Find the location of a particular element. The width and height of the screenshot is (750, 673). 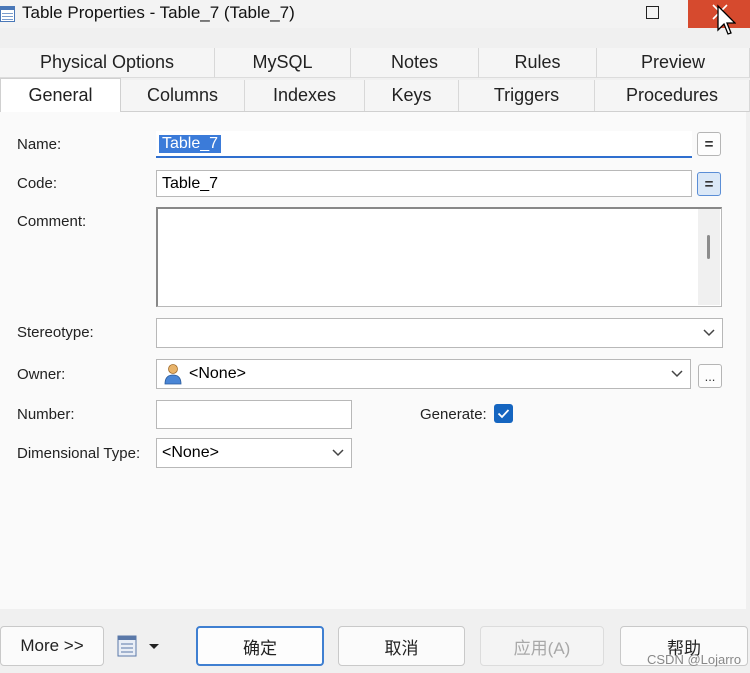

comment-textarea is located at coordinates (439, 257).